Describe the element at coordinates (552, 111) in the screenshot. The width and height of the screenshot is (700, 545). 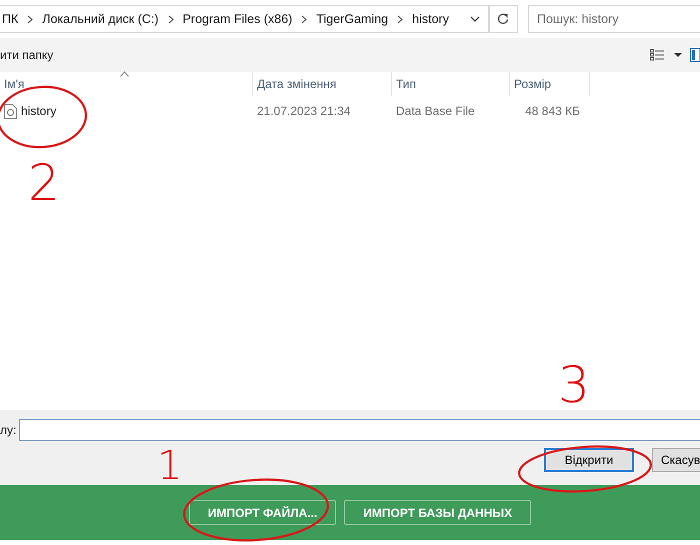
I see `table-cell-text: 48 843 КБ` at that location.